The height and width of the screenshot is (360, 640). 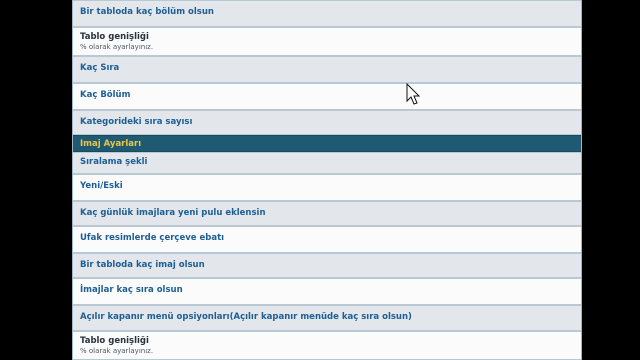 What do you see at coordinates (152, 238) in the screenshot?
I see `setting-label: Ufak resimlerde çerçeve ebatı` at bounding box center [152, 238].